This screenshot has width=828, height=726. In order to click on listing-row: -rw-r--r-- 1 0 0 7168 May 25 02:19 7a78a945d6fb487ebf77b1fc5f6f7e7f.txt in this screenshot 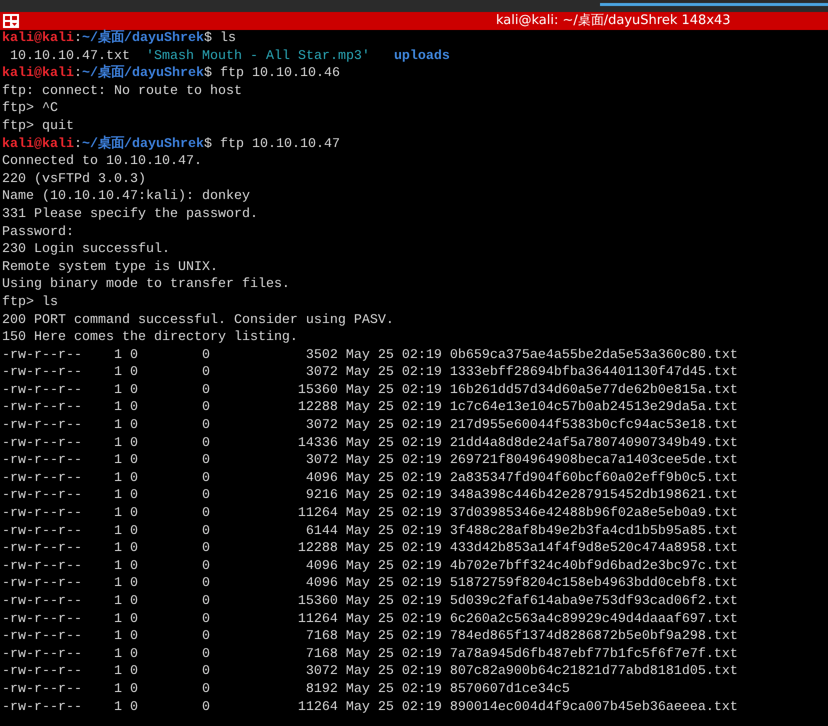, I will do `click(370, 655)`.